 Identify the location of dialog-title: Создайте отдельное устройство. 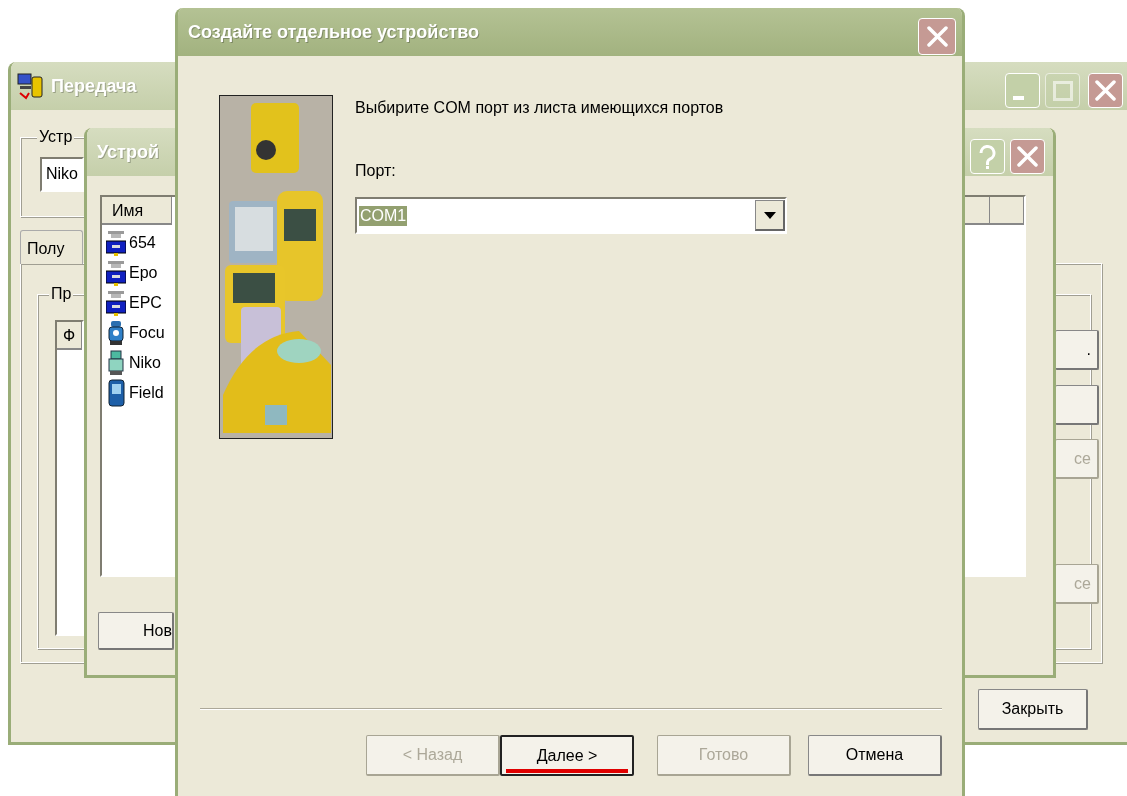
(334, 32).